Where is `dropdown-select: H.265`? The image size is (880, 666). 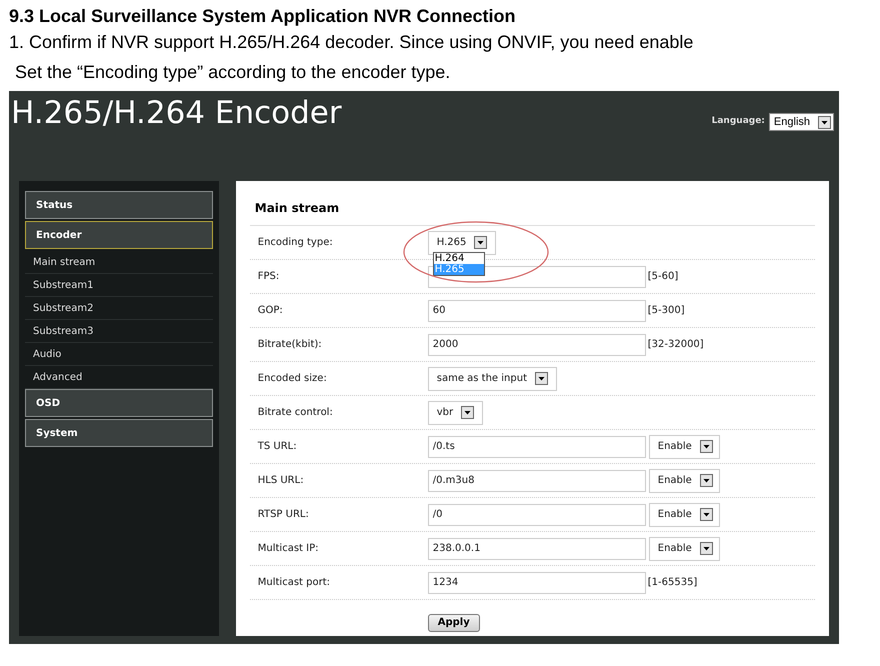
dropdown-select: H.265 is located at coordinates (462, 242).